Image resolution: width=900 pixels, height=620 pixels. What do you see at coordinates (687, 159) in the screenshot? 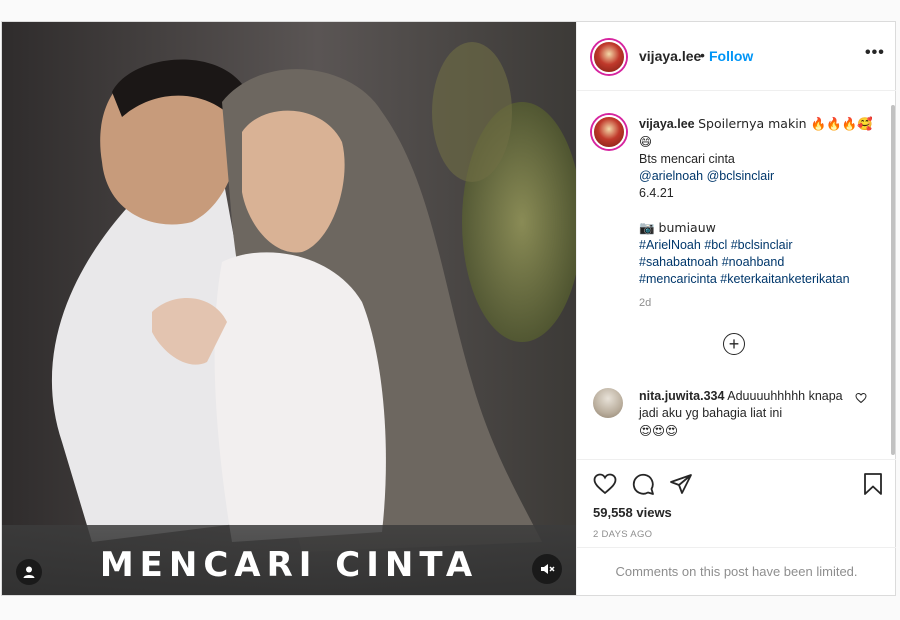
I see `caption-line: Bts mencari cinta` at bounding box center [687, 159].